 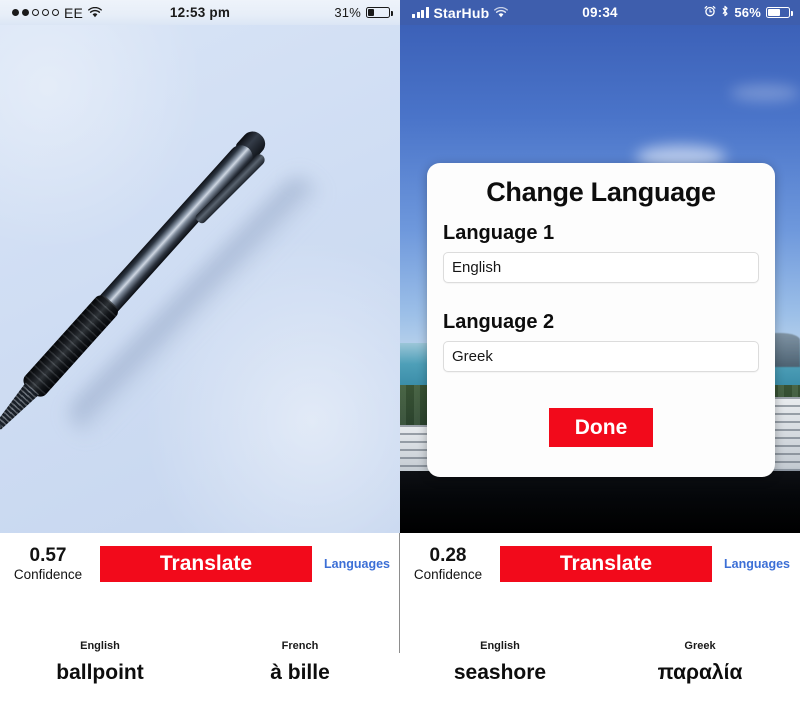 I want to click on panel-divider, so click(x=399, y=593).